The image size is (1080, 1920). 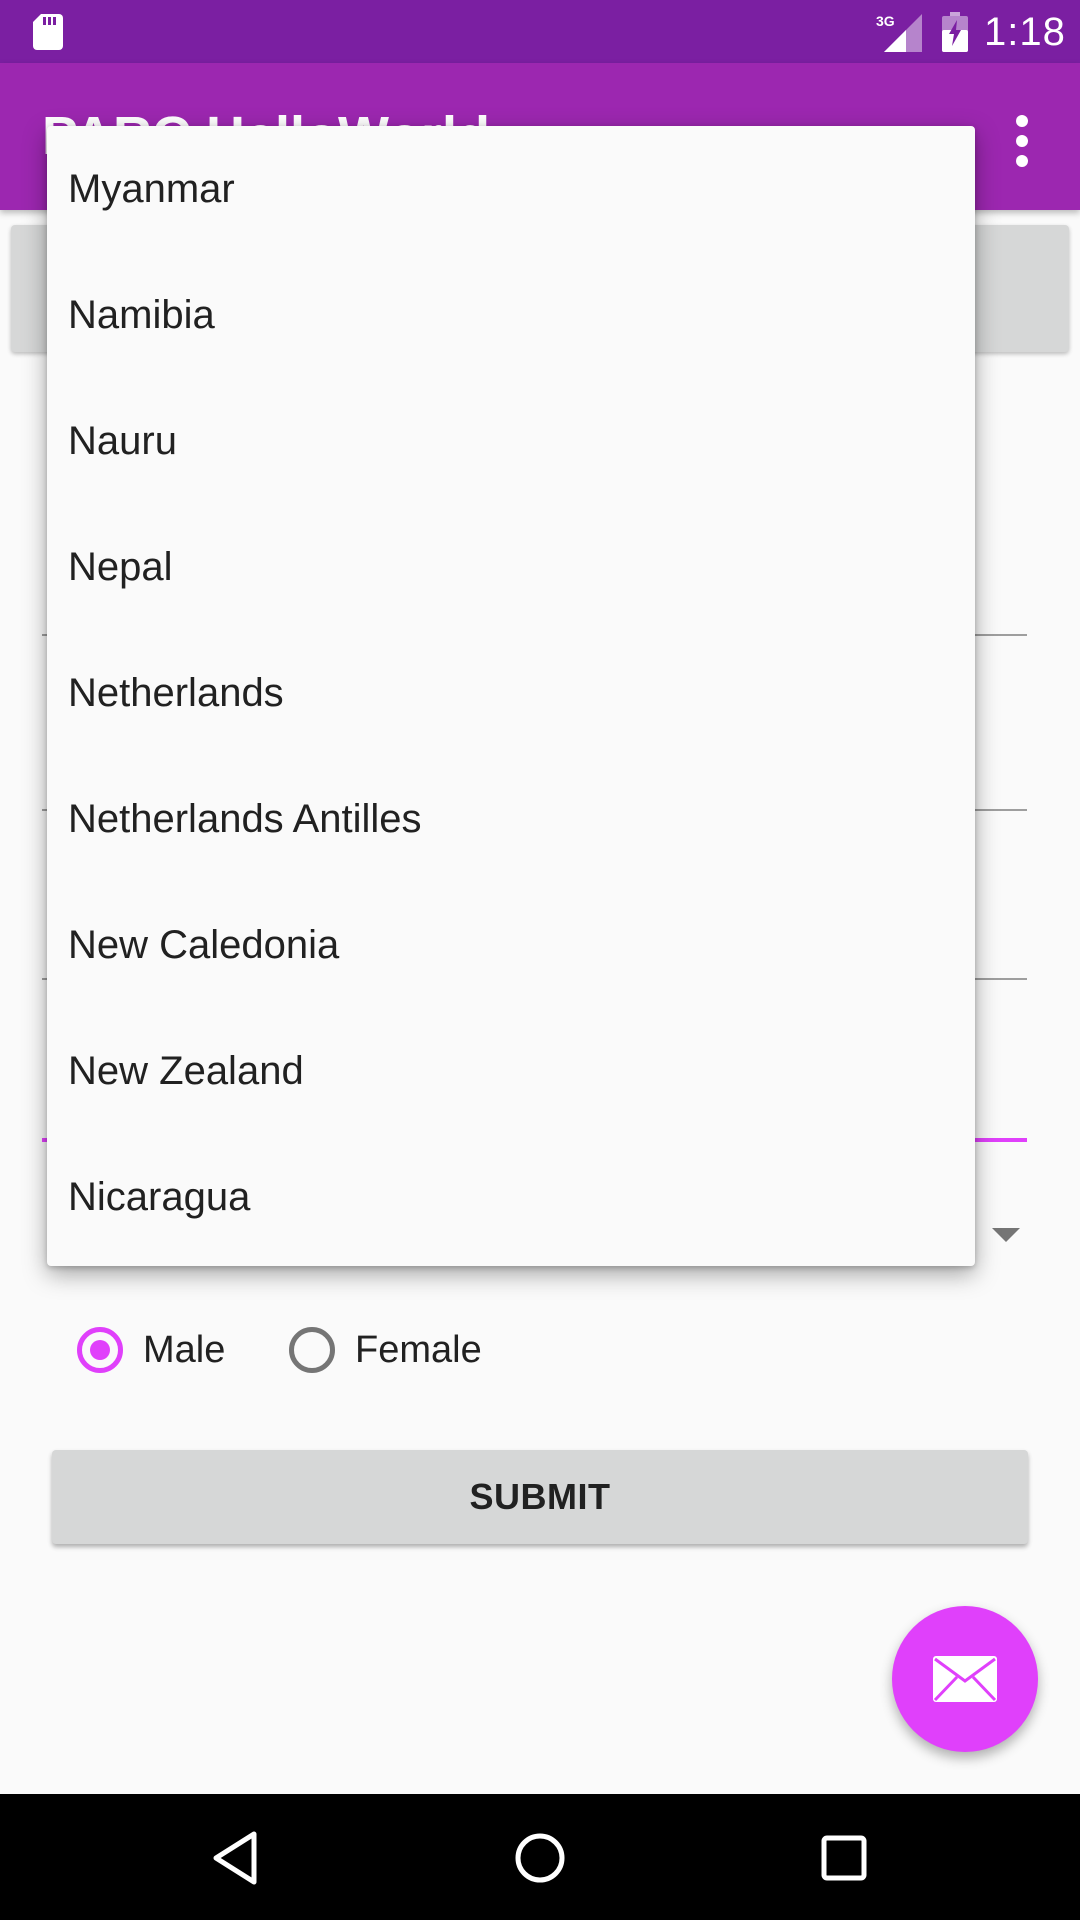 I want to click on dropdown-item: Myanmar, so click(x=511, y=189).